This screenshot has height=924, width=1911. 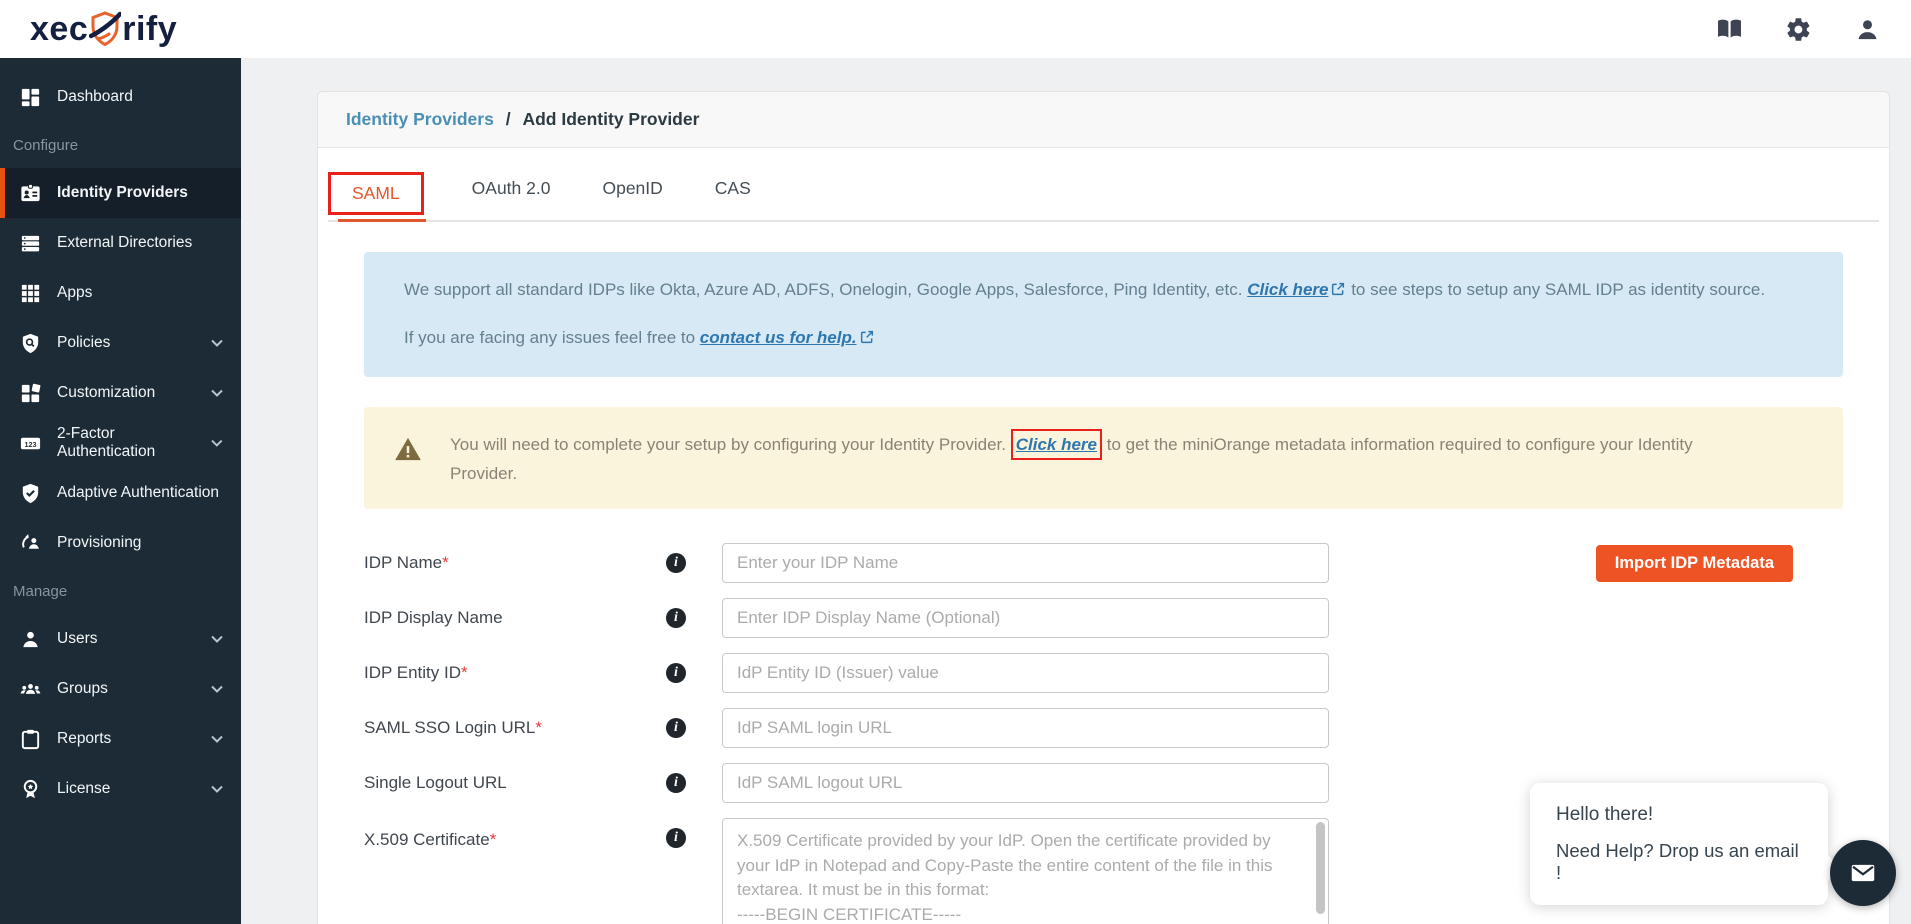 What do you see at coordinates (408, 448) in the screenshot?
I see `warning-triangle-icon` at bounding box center [408, 448].